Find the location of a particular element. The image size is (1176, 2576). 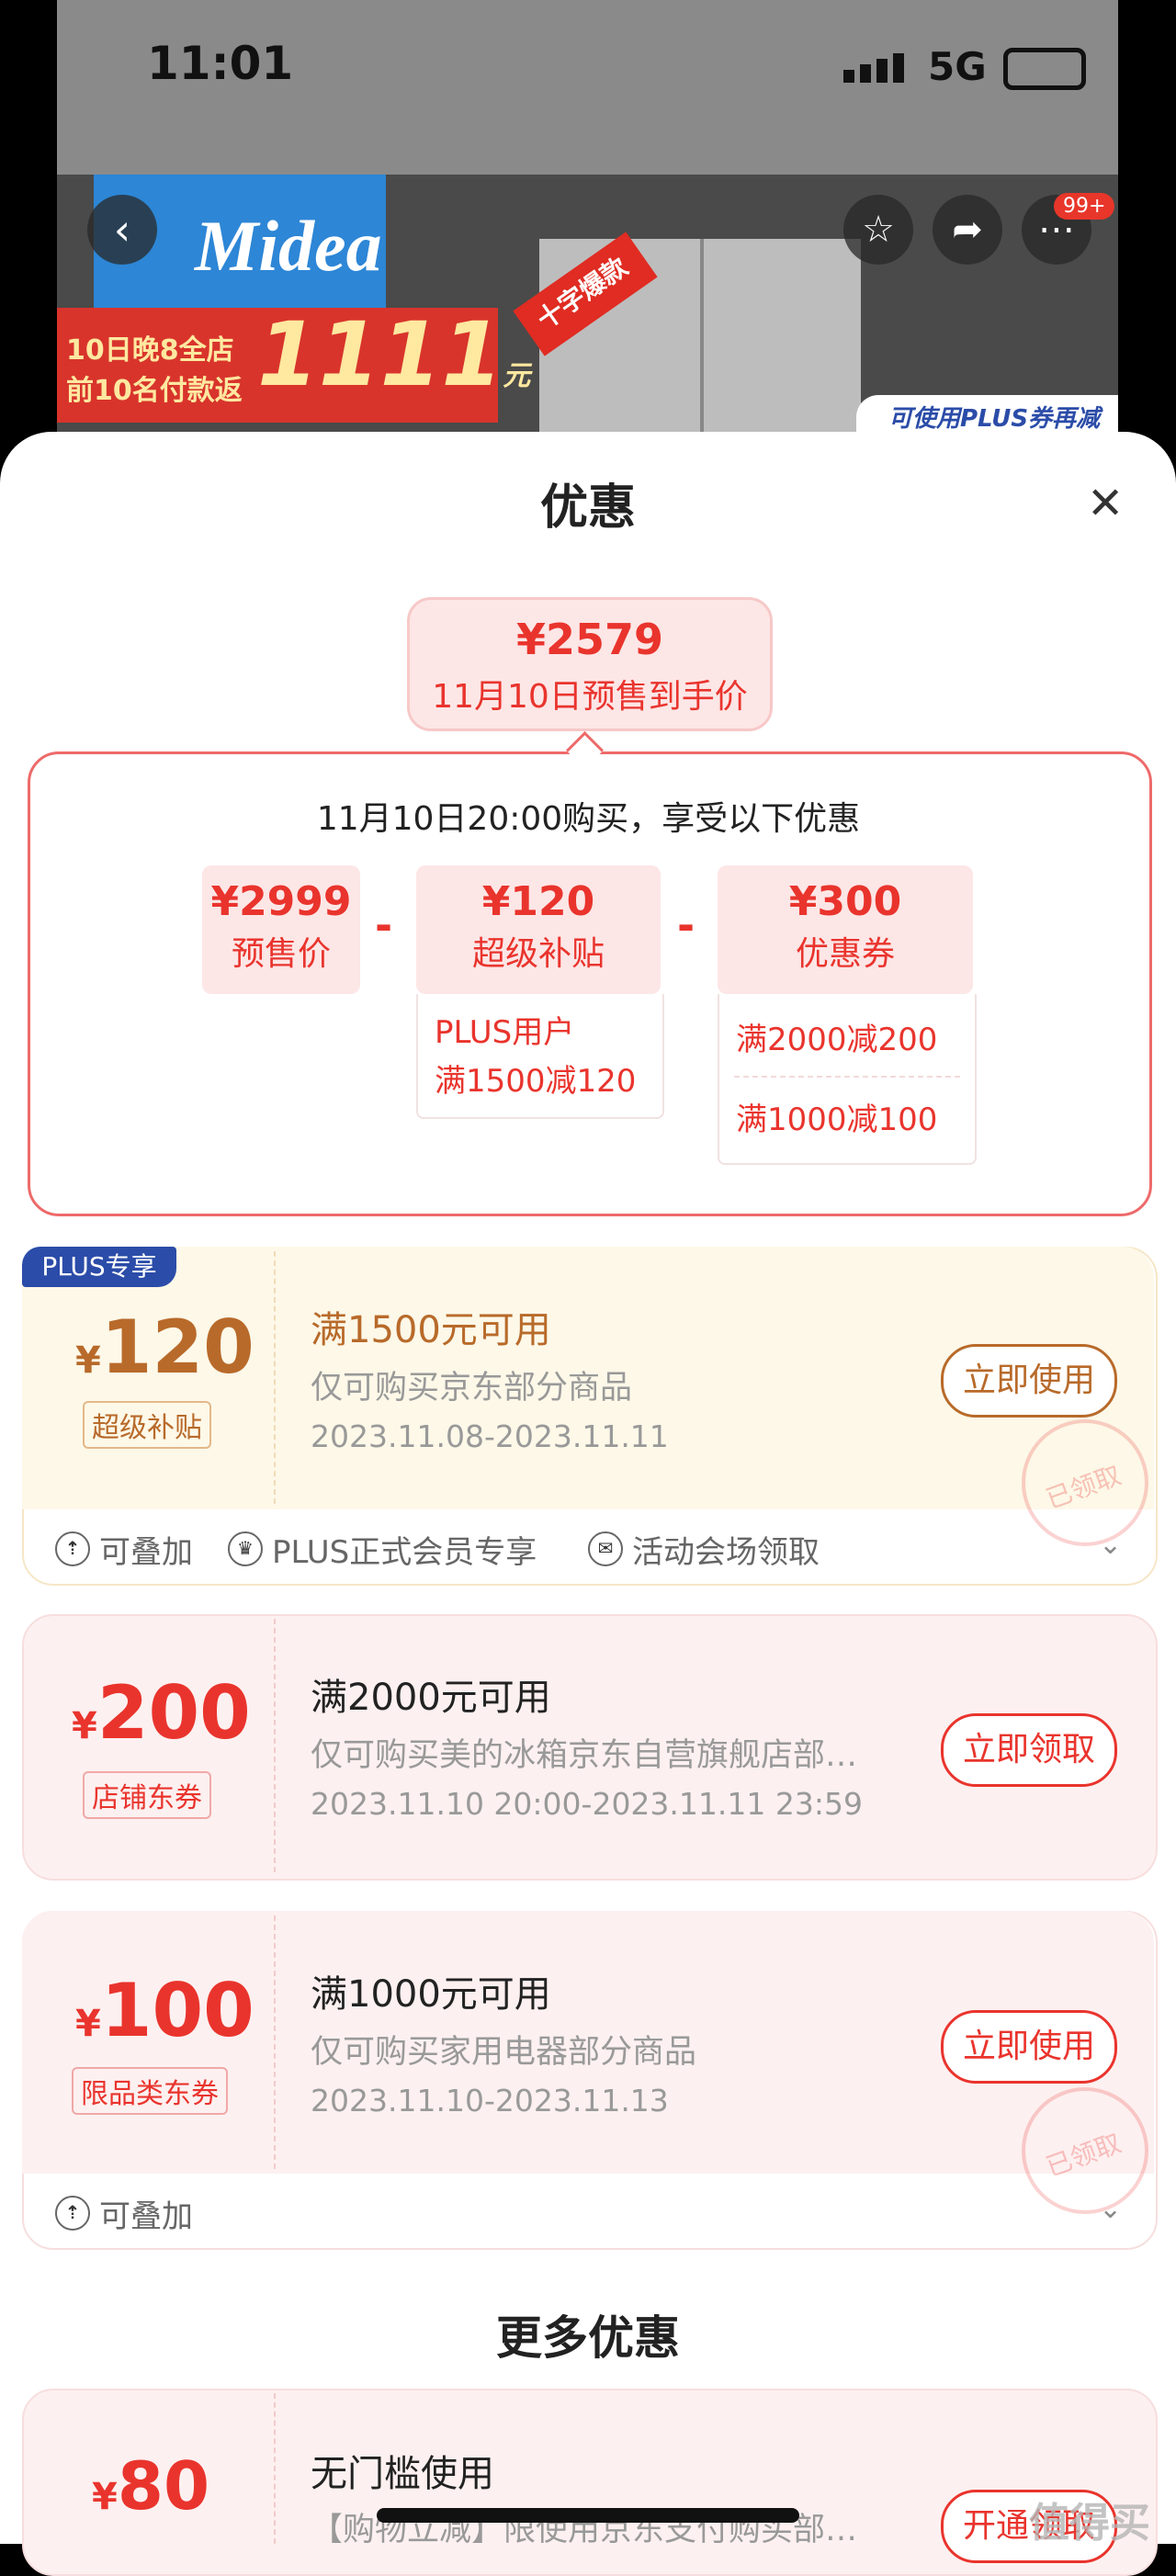

calc-label: 预售价 is located at coordinates (281, 954).